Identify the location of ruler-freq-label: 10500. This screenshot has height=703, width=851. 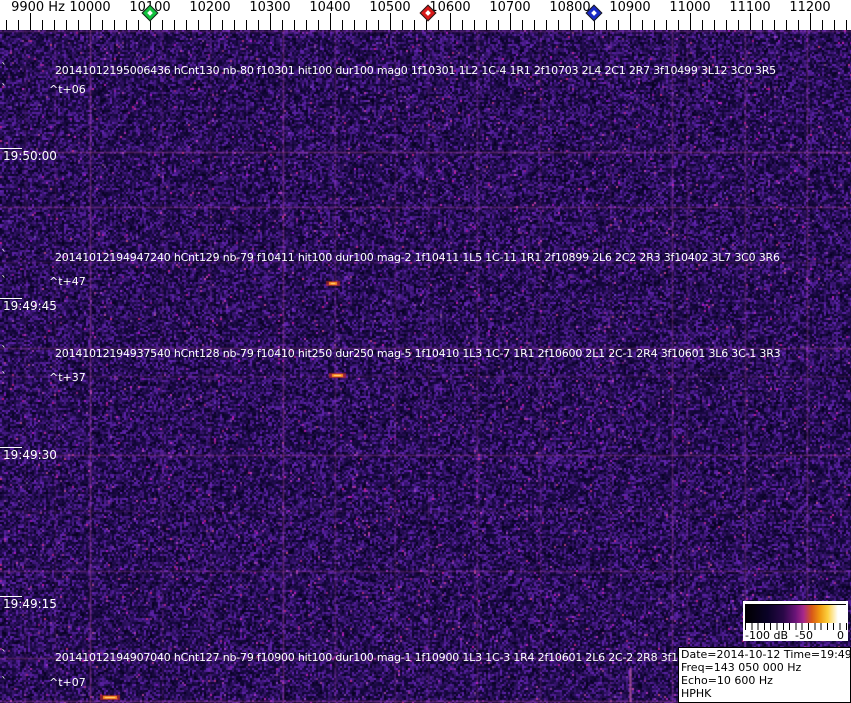
(390, 7).